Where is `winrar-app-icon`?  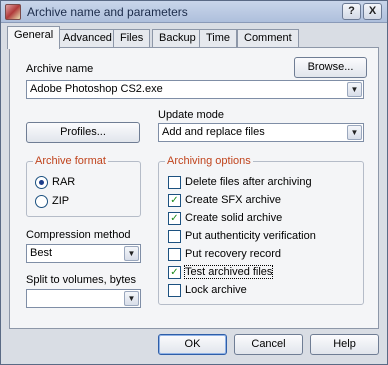 winrar-app-icon is located at coordinates (13, 12).